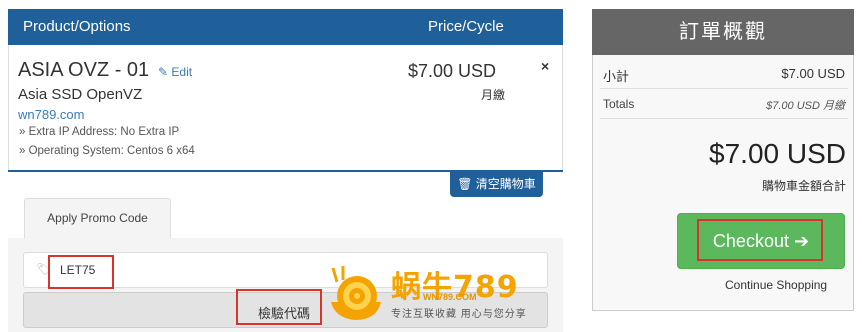 This screenshot has height=332, width=862. What do you see at coordinates (452, 71) in the screenshot?
I see `item-price: $7.00 USD` at bounding box center [452, 71].